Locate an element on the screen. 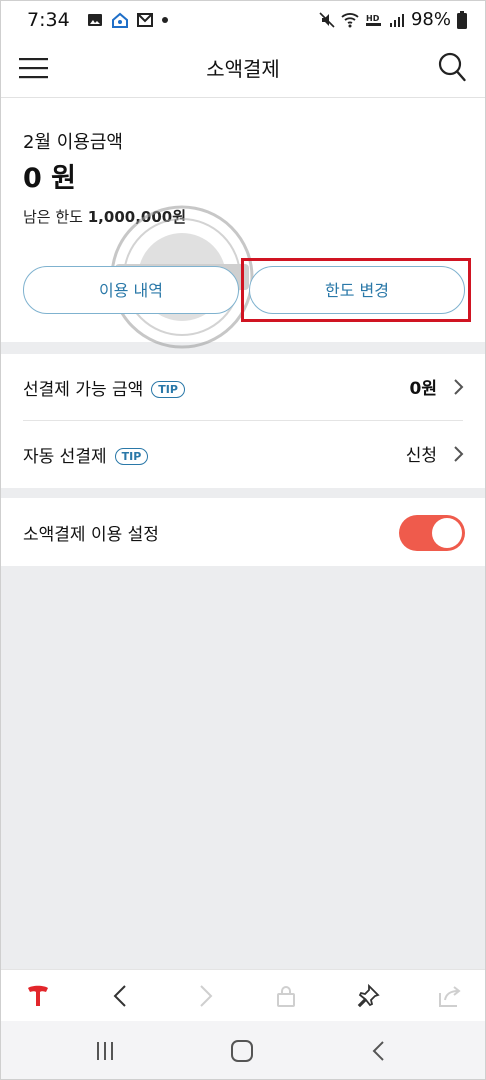 This screenshot has width=486, height=1080. wifi-icon is located at coordinates (350, 19).